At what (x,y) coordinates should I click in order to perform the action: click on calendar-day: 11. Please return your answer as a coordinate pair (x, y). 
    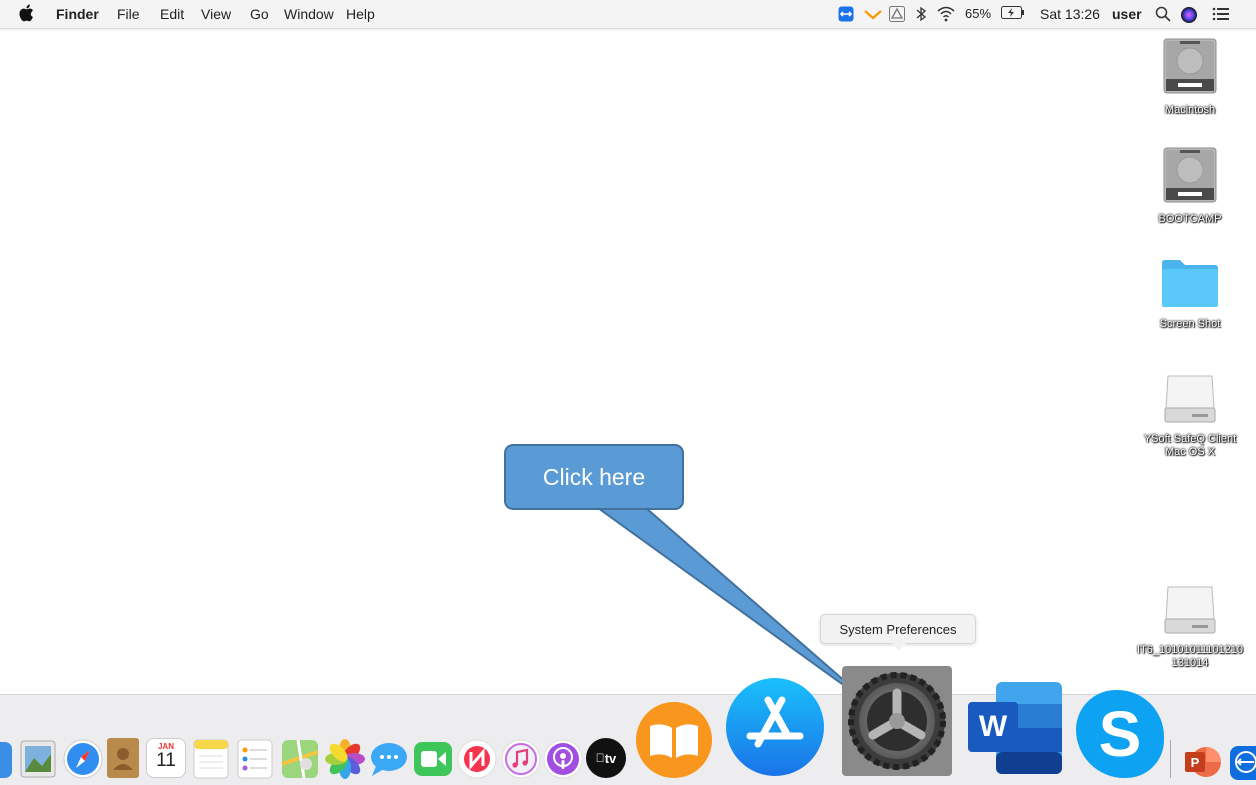
    Looking at the image, I should click on (166, 760).